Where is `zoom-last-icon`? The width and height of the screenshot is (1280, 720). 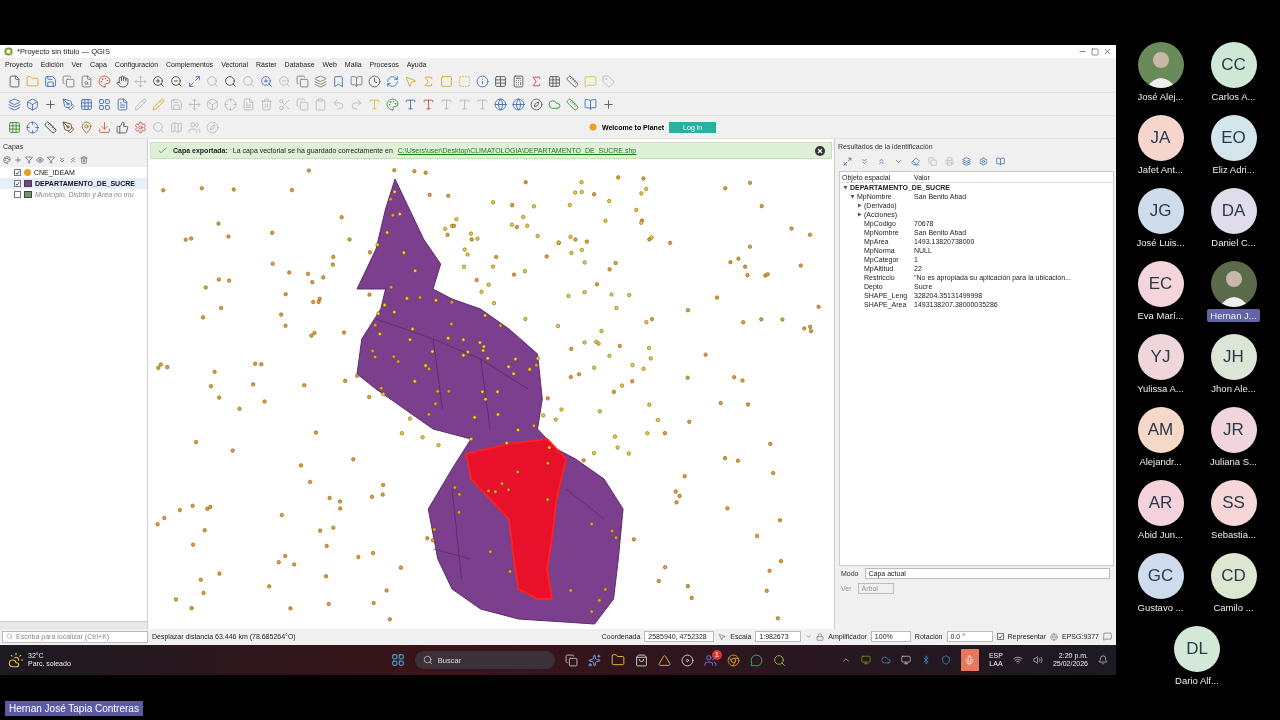 zoom-last-icon is located at coordinates (266, 81).